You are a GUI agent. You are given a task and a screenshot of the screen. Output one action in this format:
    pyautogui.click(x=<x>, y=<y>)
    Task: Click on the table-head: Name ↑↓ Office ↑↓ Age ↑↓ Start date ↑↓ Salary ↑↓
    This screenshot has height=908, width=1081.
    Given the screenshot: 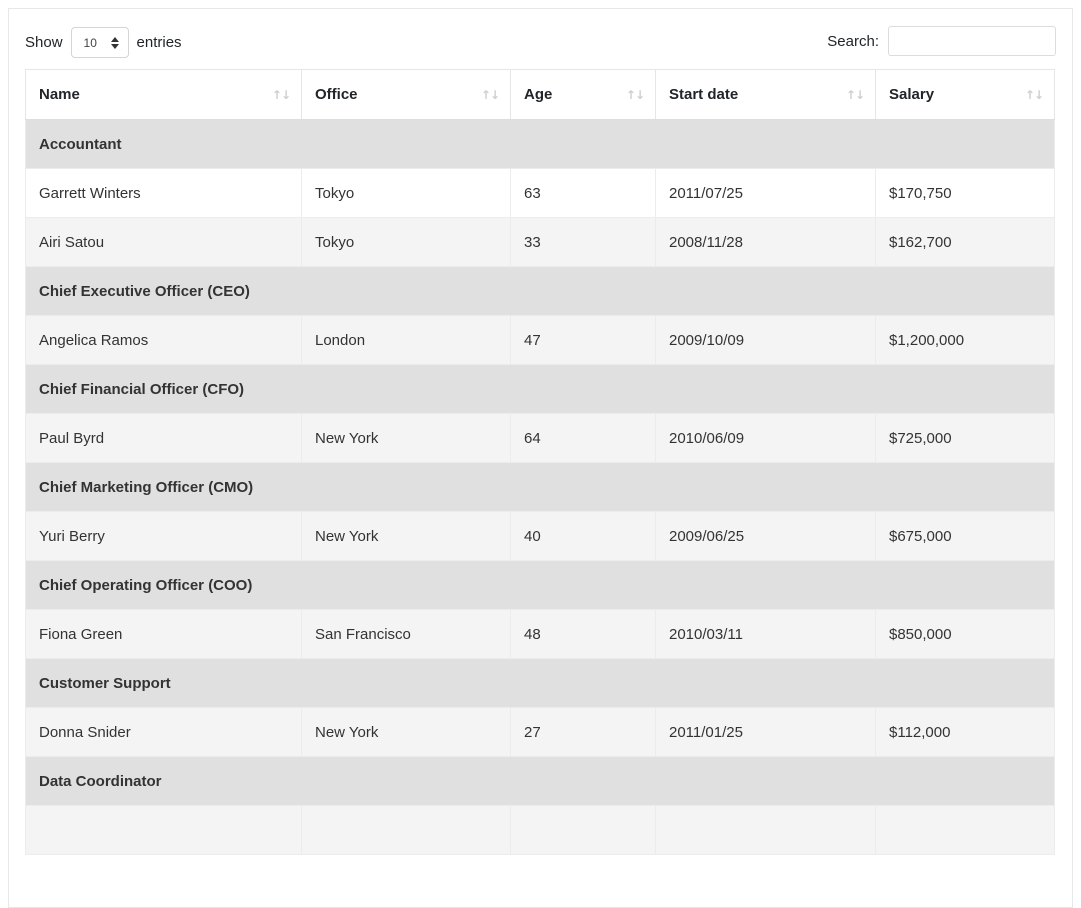 What is the action you would take?
    pyautogui.click(x=540, y=94)
    